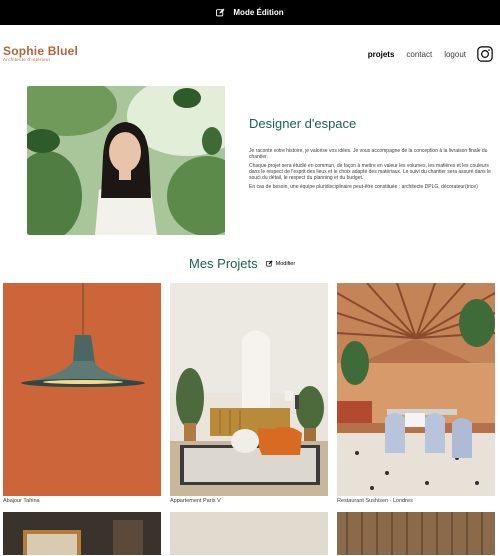 The width and height of the screenshot is (500, 556). Describe the element at coordinates (195, 501) in the screenshot. I see `project-caption: Appartement Paris V` at that location.